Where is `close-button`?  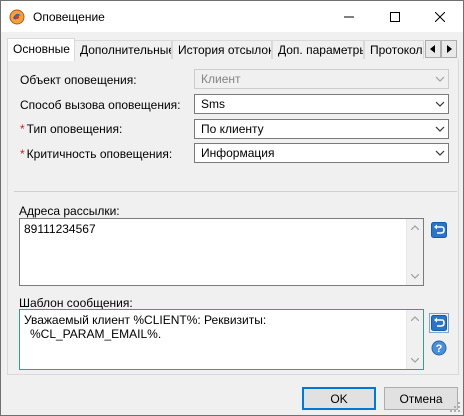 close-button is located at coordinates (440, 16).